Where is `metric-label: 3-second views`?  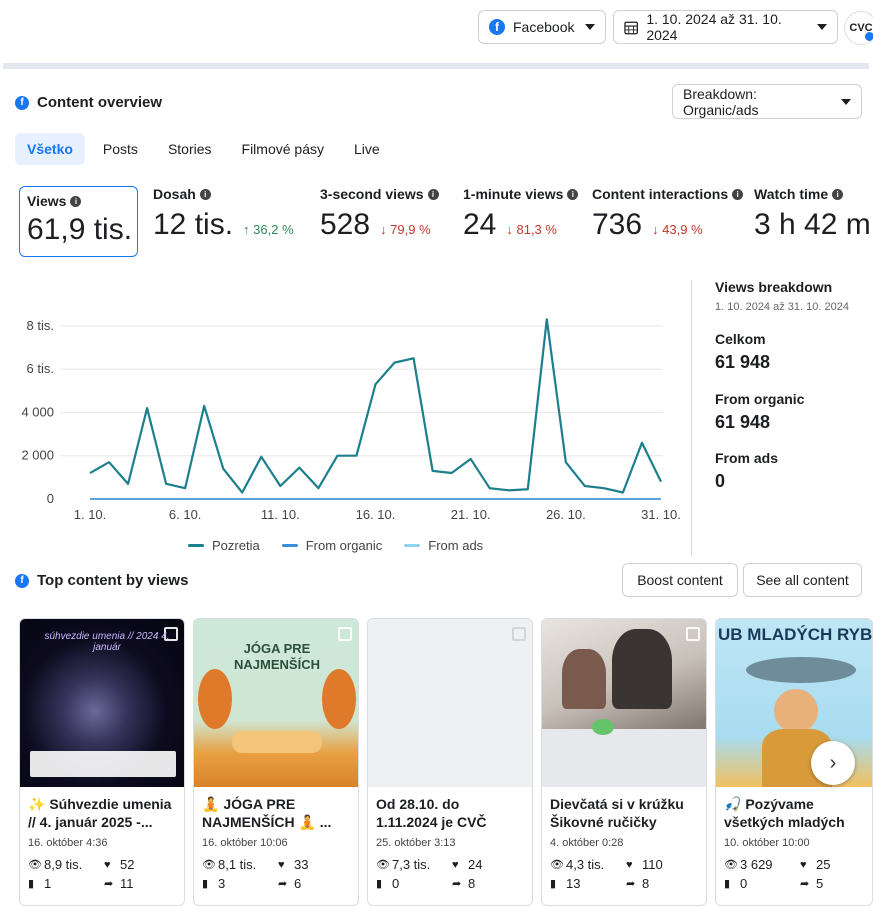 metric-label: 3-second views is located at coordinates (372, 194).